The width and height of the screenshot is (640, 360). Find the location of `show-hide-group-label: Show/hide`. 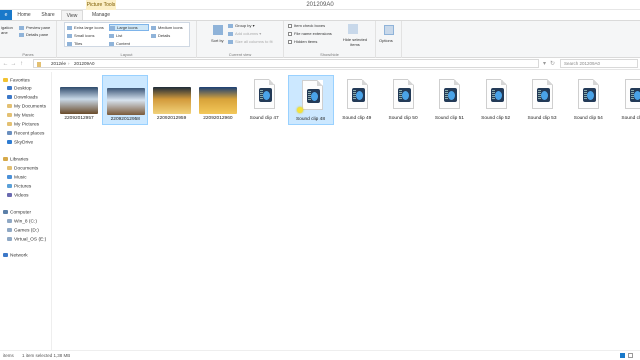

show-hide-group-label: Show/hide is located at coordinates (329, 54).